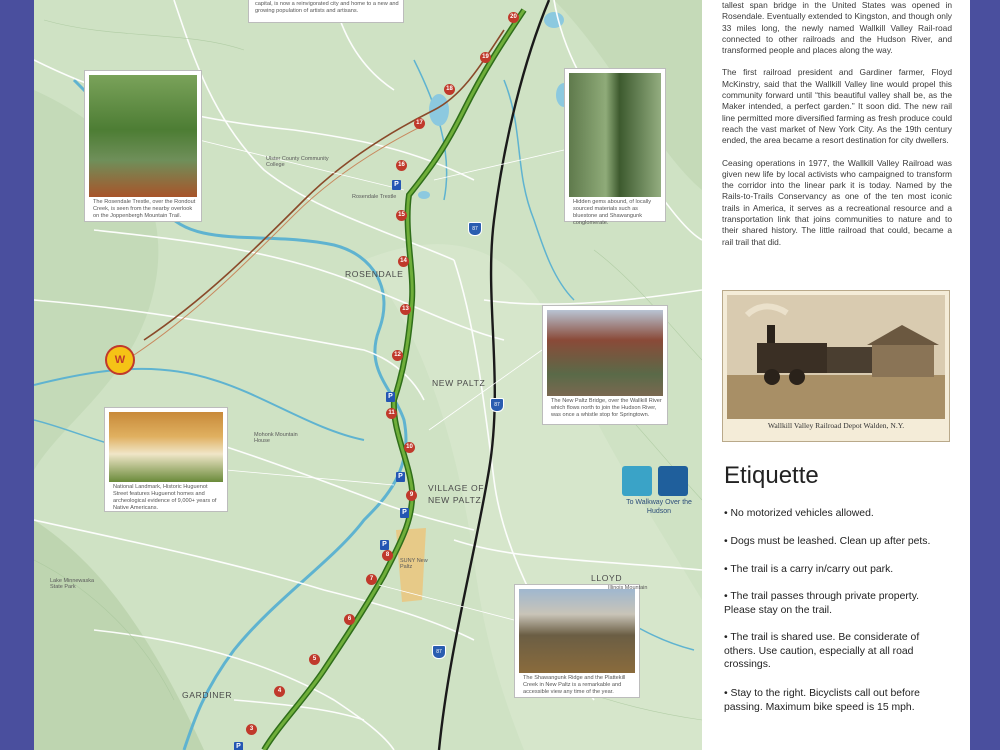 This screenshot has height=750, width=1000. I want to click on photo-huguenot-street, so click(166, 447).